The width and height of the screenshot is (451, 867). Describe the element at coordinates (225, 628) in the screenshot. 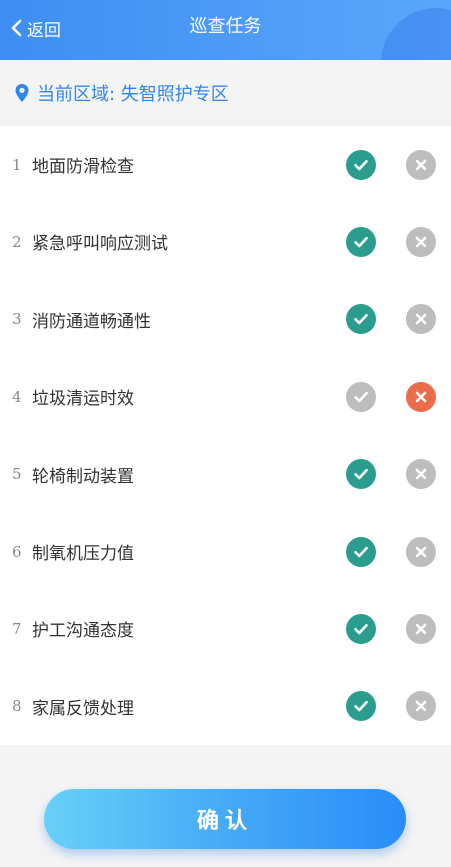

I see `task-row: 7 护工沟通态度` at that location.